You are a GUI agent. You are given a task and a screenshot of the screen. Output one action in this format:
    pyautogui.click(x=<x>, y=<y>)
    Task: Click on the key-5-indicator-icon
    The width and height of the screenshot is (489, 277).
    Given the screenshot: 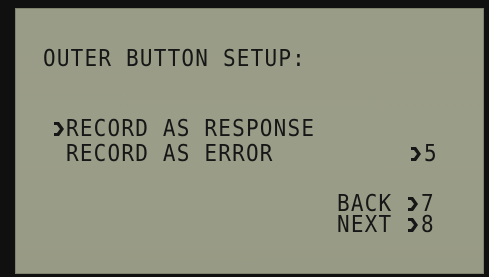 What is the action you would take?
    pyautogui.click(x=416, y=154)
    